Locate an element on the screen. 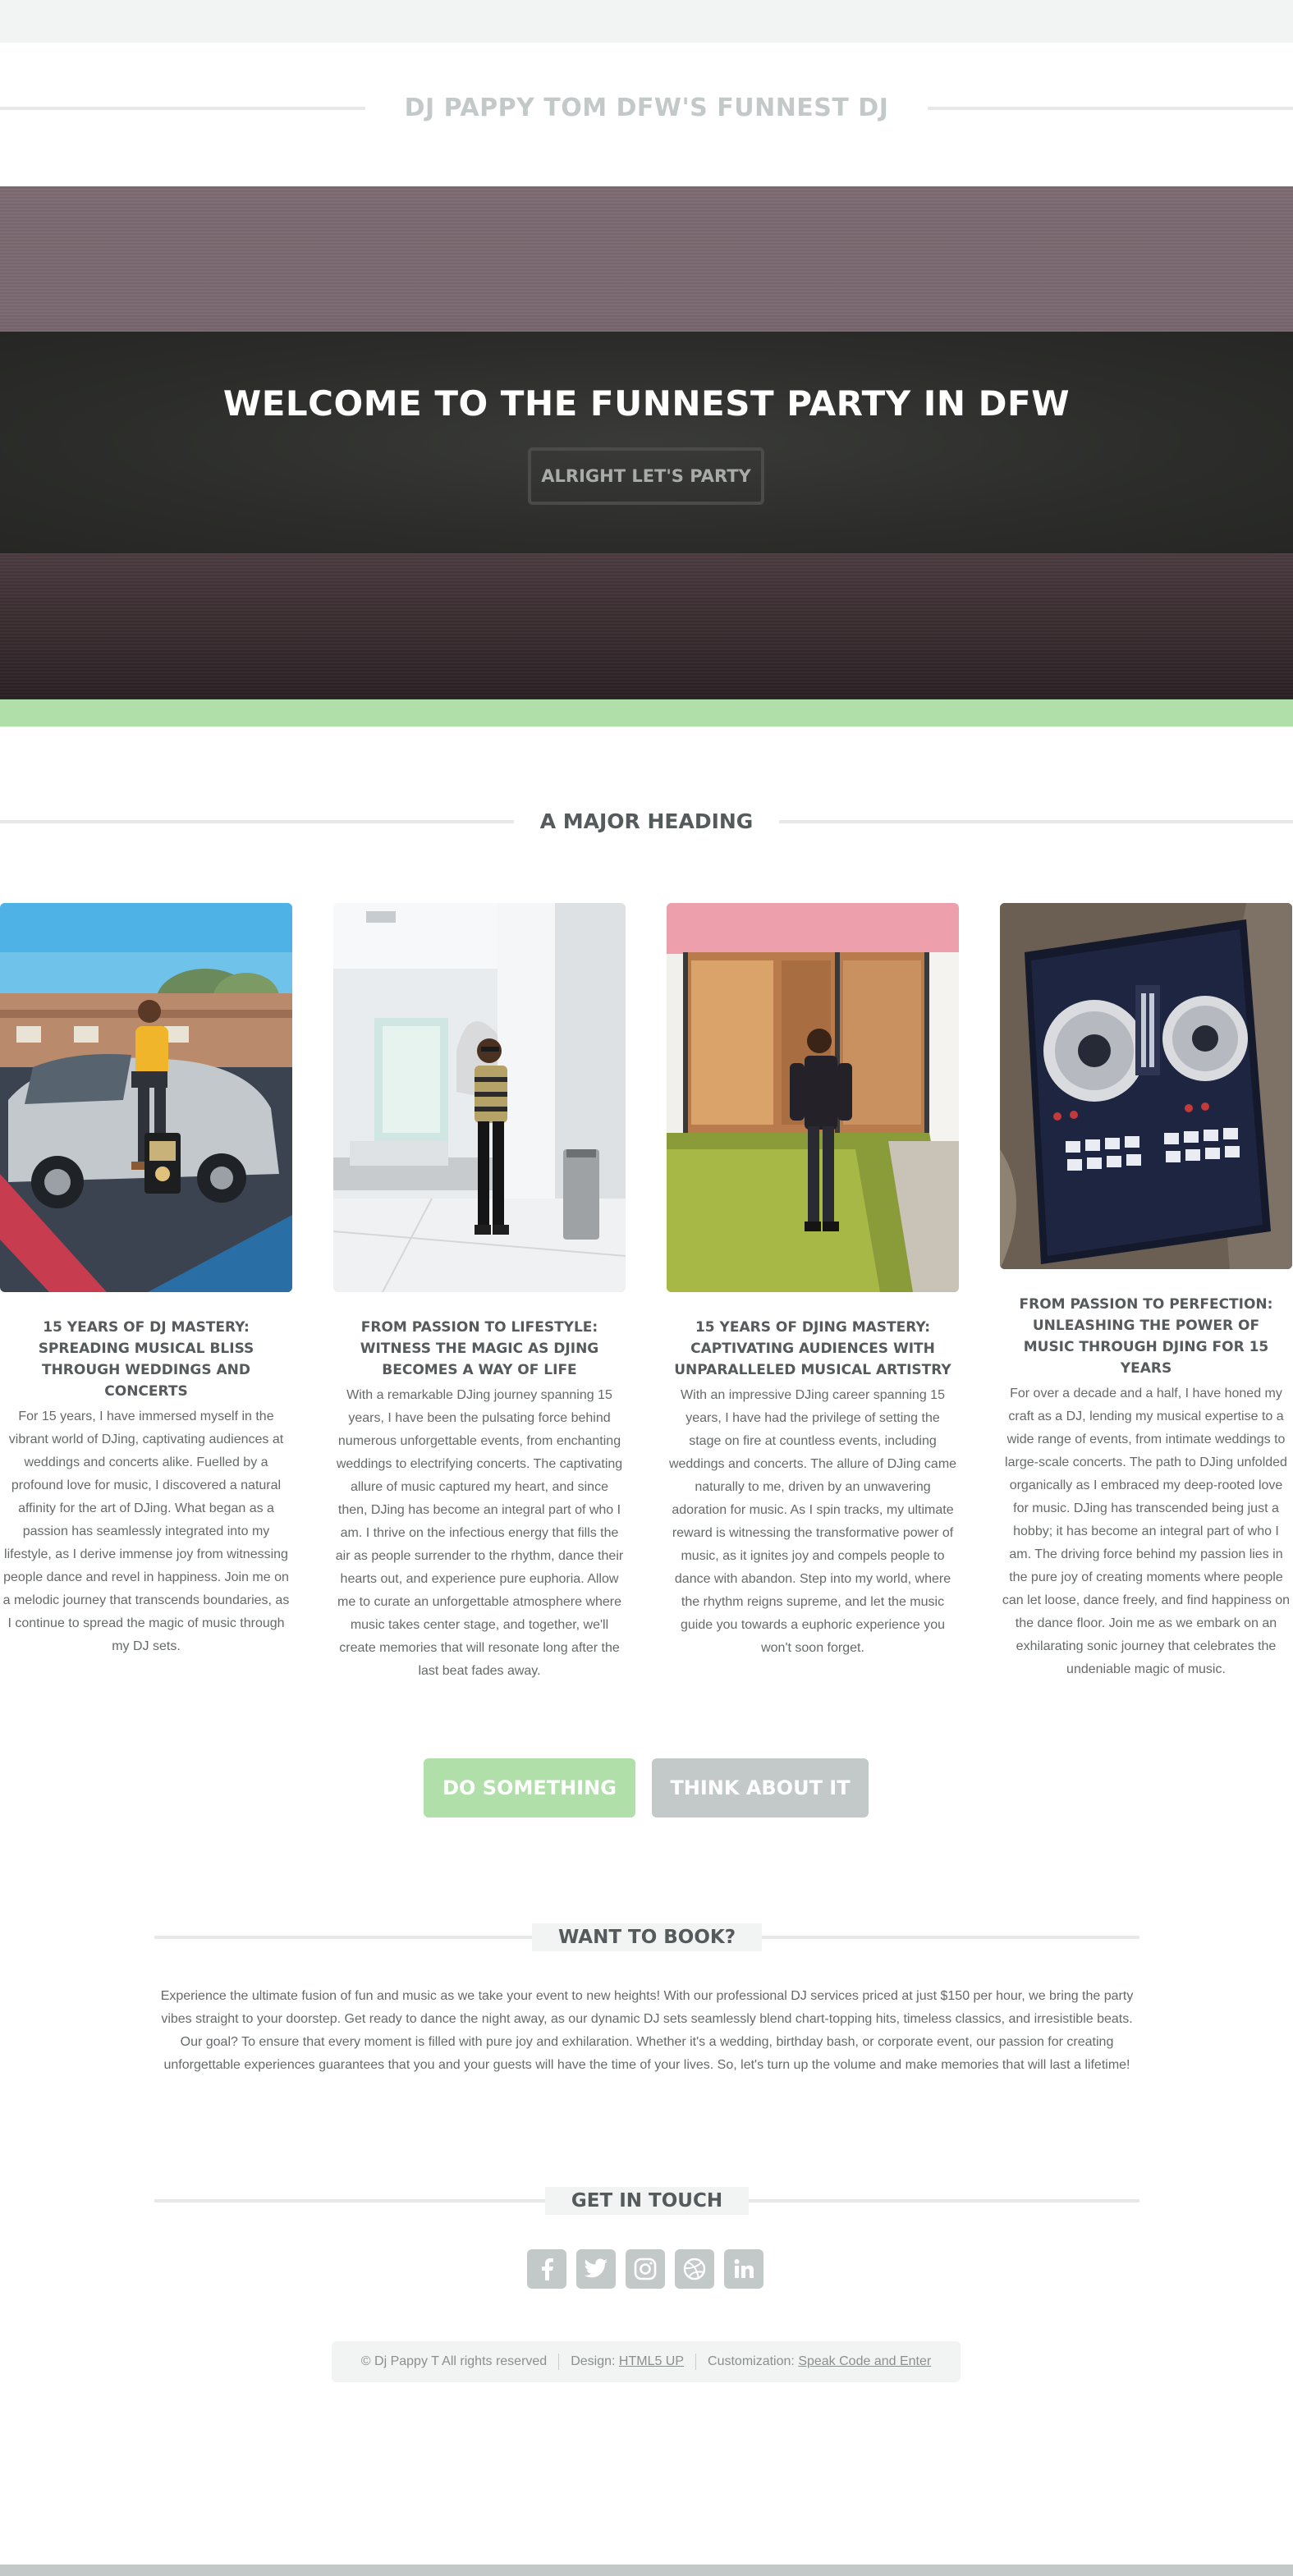  think-about-it-button: THINK ABOUT IT is located at coordinates (760, 1788).